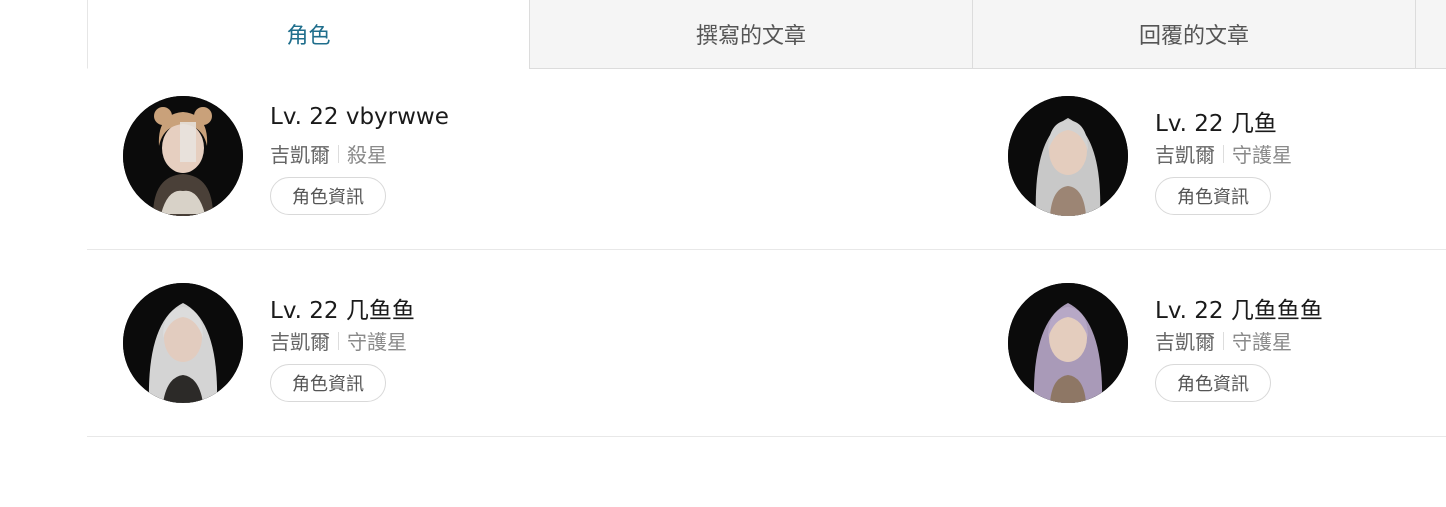 This screenshot has height=507, width=1446. I want to click on character-card: Lv. 22 几鱼 吉凱爾 守護星 角色資訊, so click(1227, 166).